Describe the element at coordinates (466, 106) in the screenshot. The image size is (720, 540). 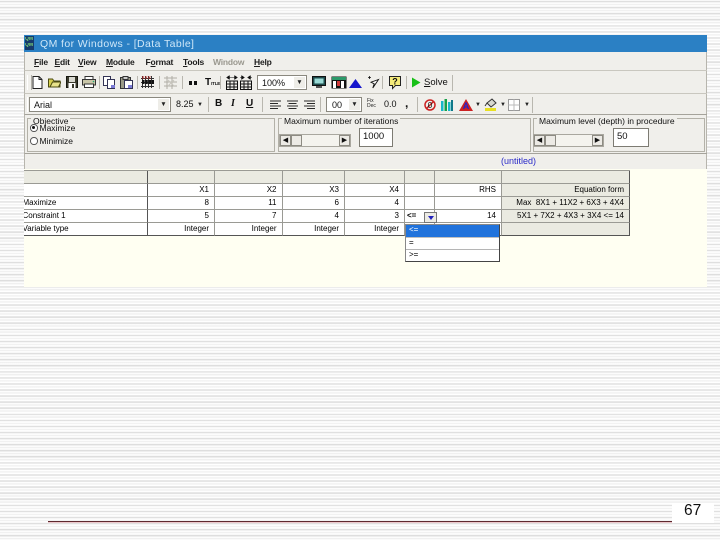
I see `svg-text: A` at that location.